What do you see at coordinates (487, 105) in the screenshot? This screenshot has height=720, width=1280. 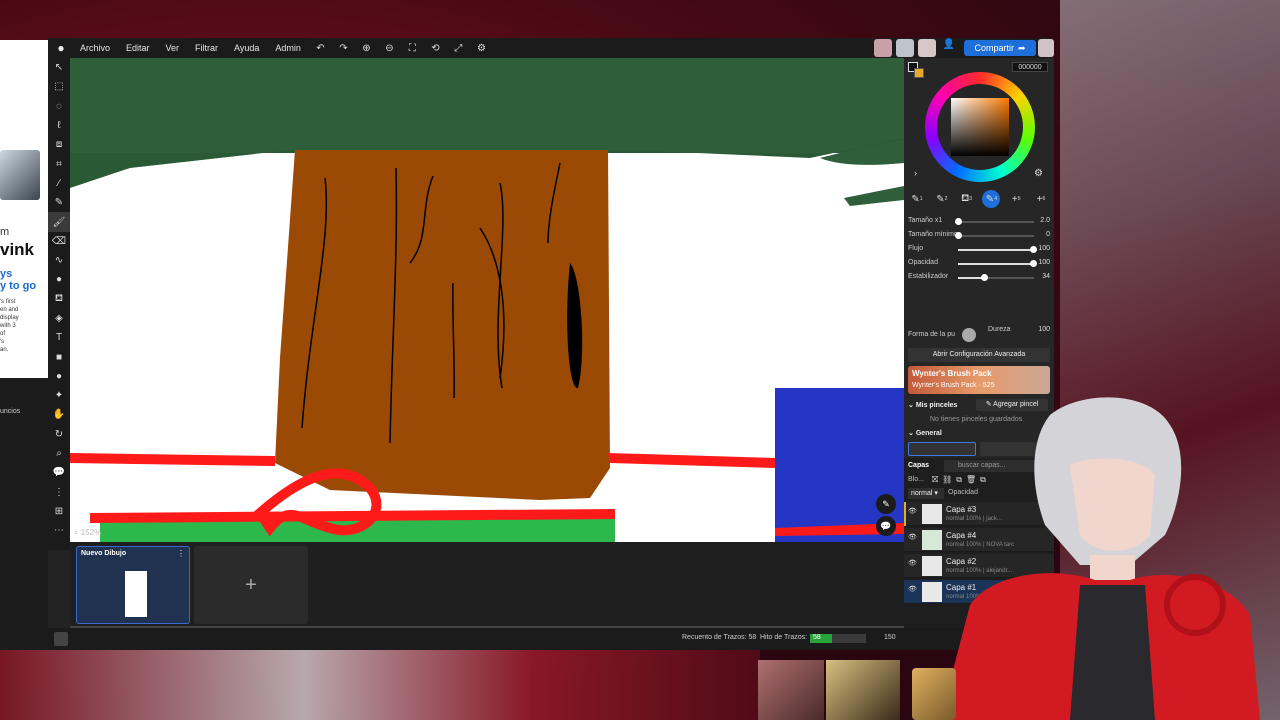 I see `tree-foliage` at bounding box center [487, 105].